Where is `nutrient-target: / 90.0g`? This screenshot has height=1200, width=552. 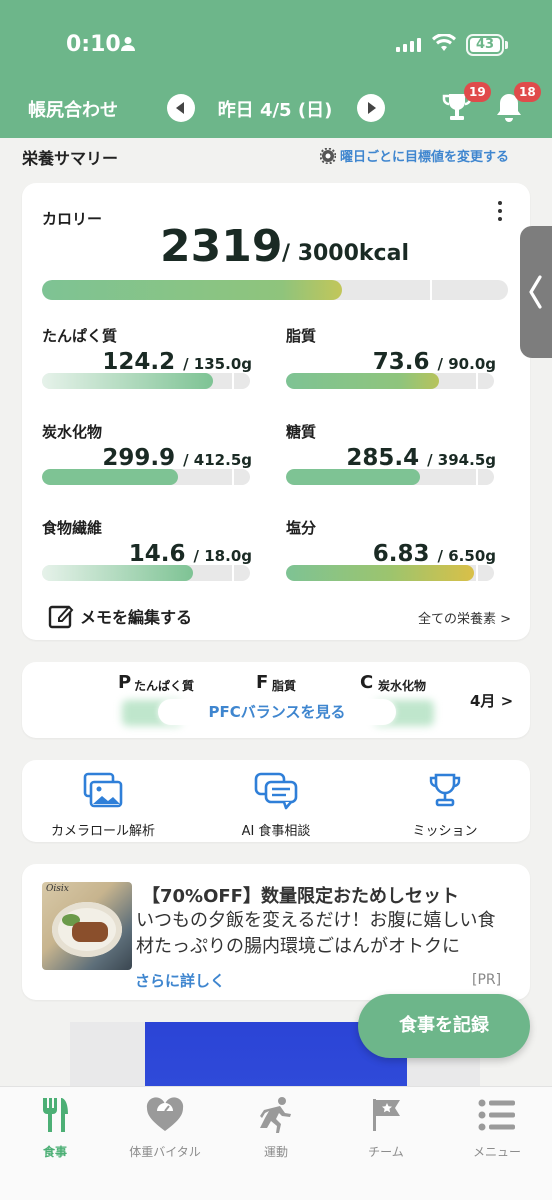 nutrient-target: / 90.0g is located at coordinates (466, 364).